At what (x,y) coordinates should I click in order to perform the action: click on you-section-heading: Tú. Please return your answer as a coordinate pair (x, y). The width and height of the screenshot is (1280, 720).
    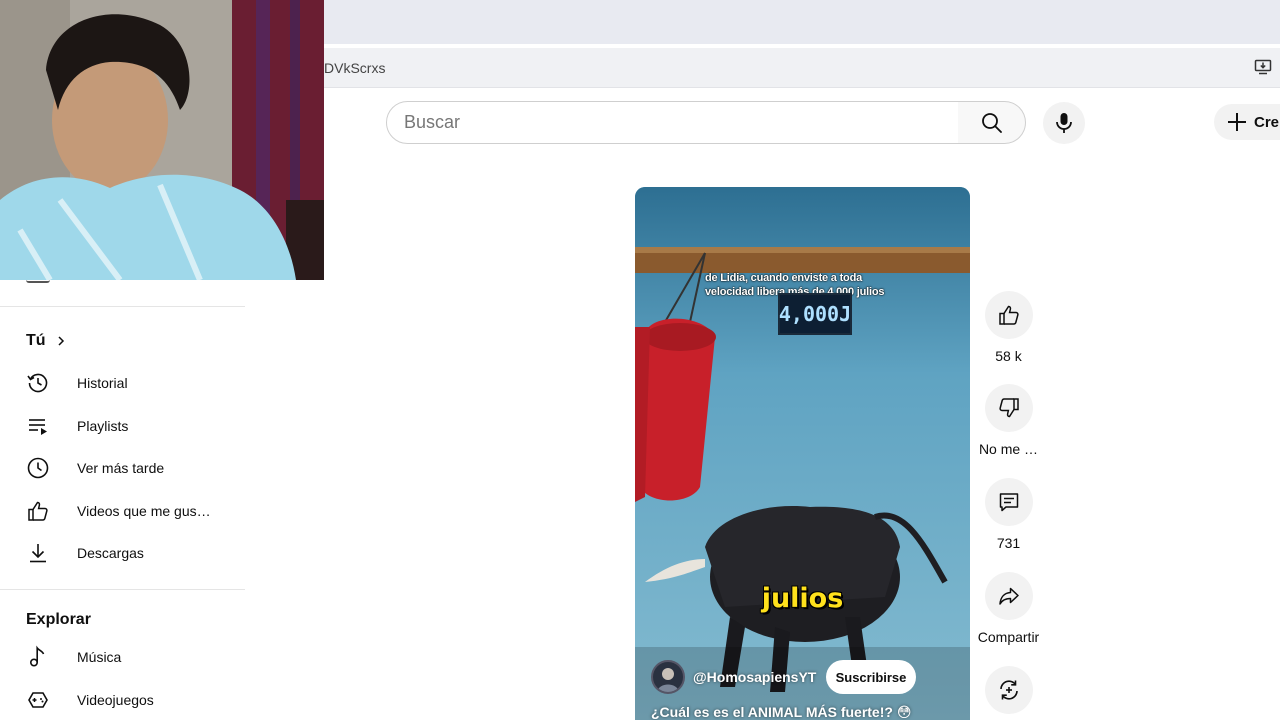
    Looking at the image, I should click on (46, 341).